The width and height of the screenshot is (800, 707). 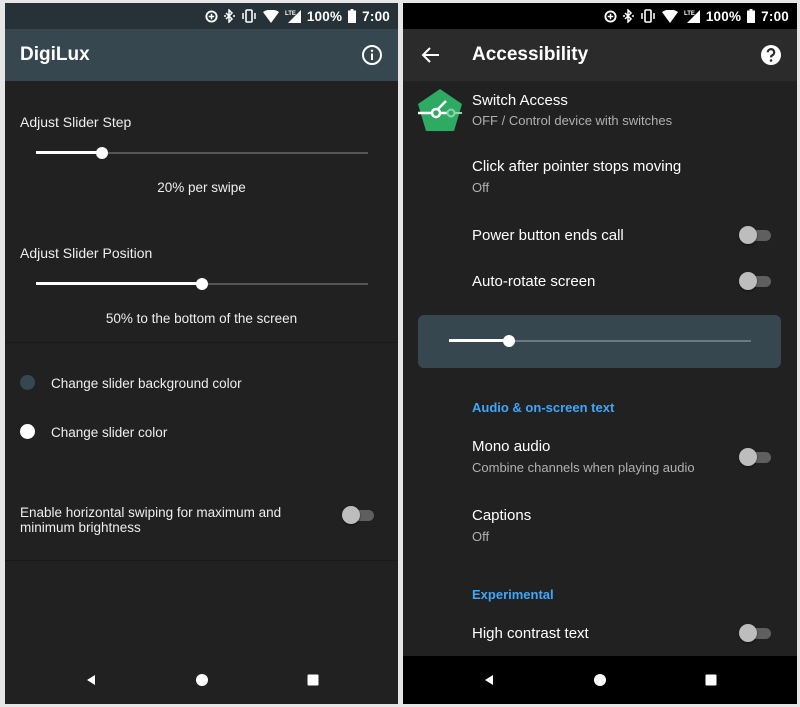 What do you see at coordinates (583, 467) in the screenshot?
I see `item-subtitle: Combine channels when playing audio` at bounding box center [583, 467].